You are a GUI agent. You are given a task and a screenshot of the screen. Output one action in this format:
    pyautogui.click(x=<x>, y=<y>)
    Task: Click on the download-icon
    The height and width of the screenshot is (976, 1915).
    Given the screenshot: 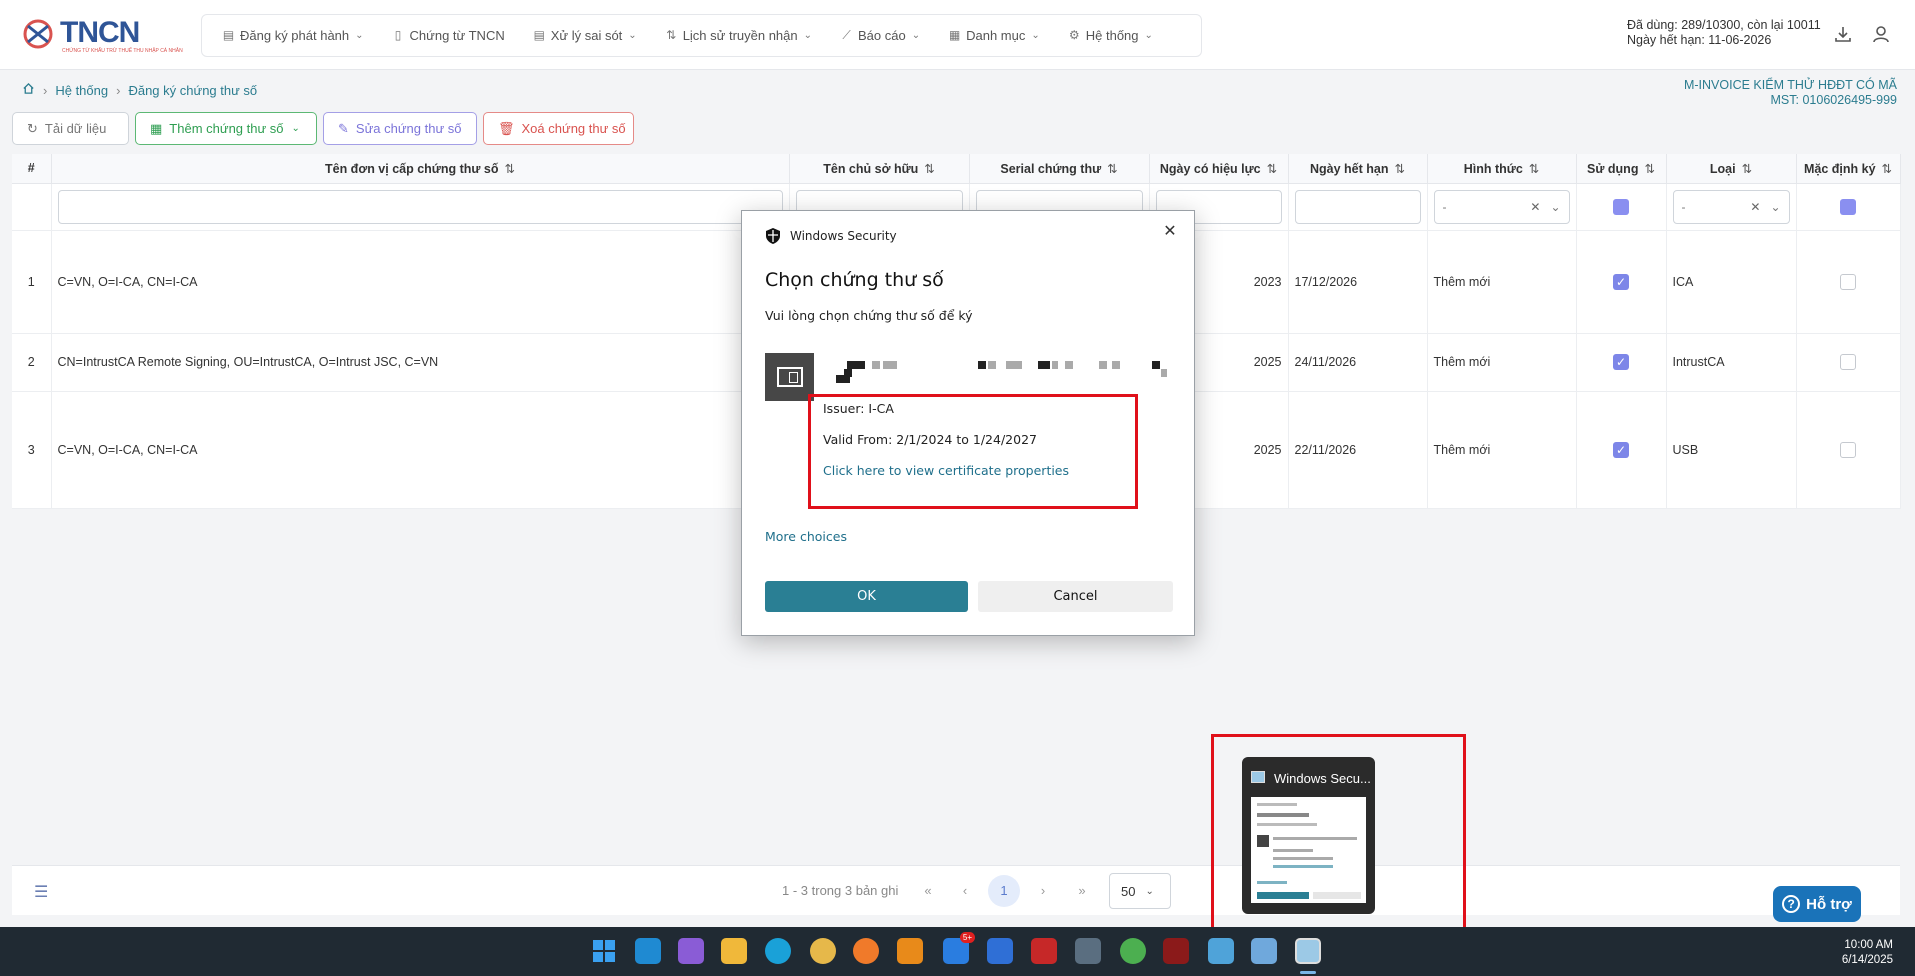 What is the action you would take?
    pyautogui.click(x=1843, y=35)
    